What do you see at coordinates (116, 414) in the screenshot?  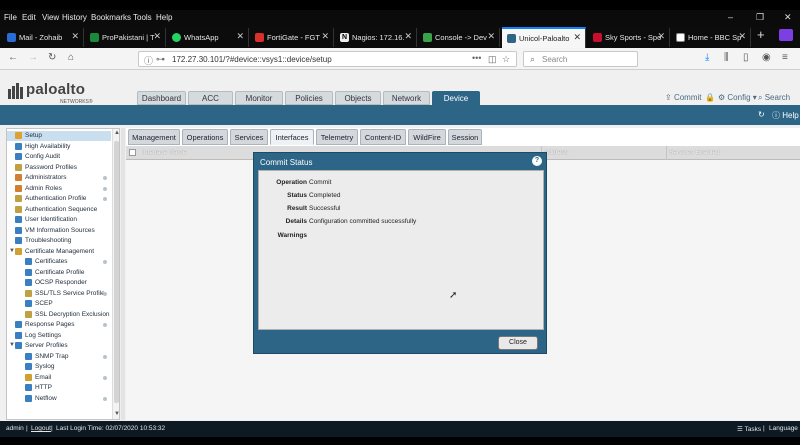 I see `scroll-down-icon: ▼` at bounding box center [116, 414].